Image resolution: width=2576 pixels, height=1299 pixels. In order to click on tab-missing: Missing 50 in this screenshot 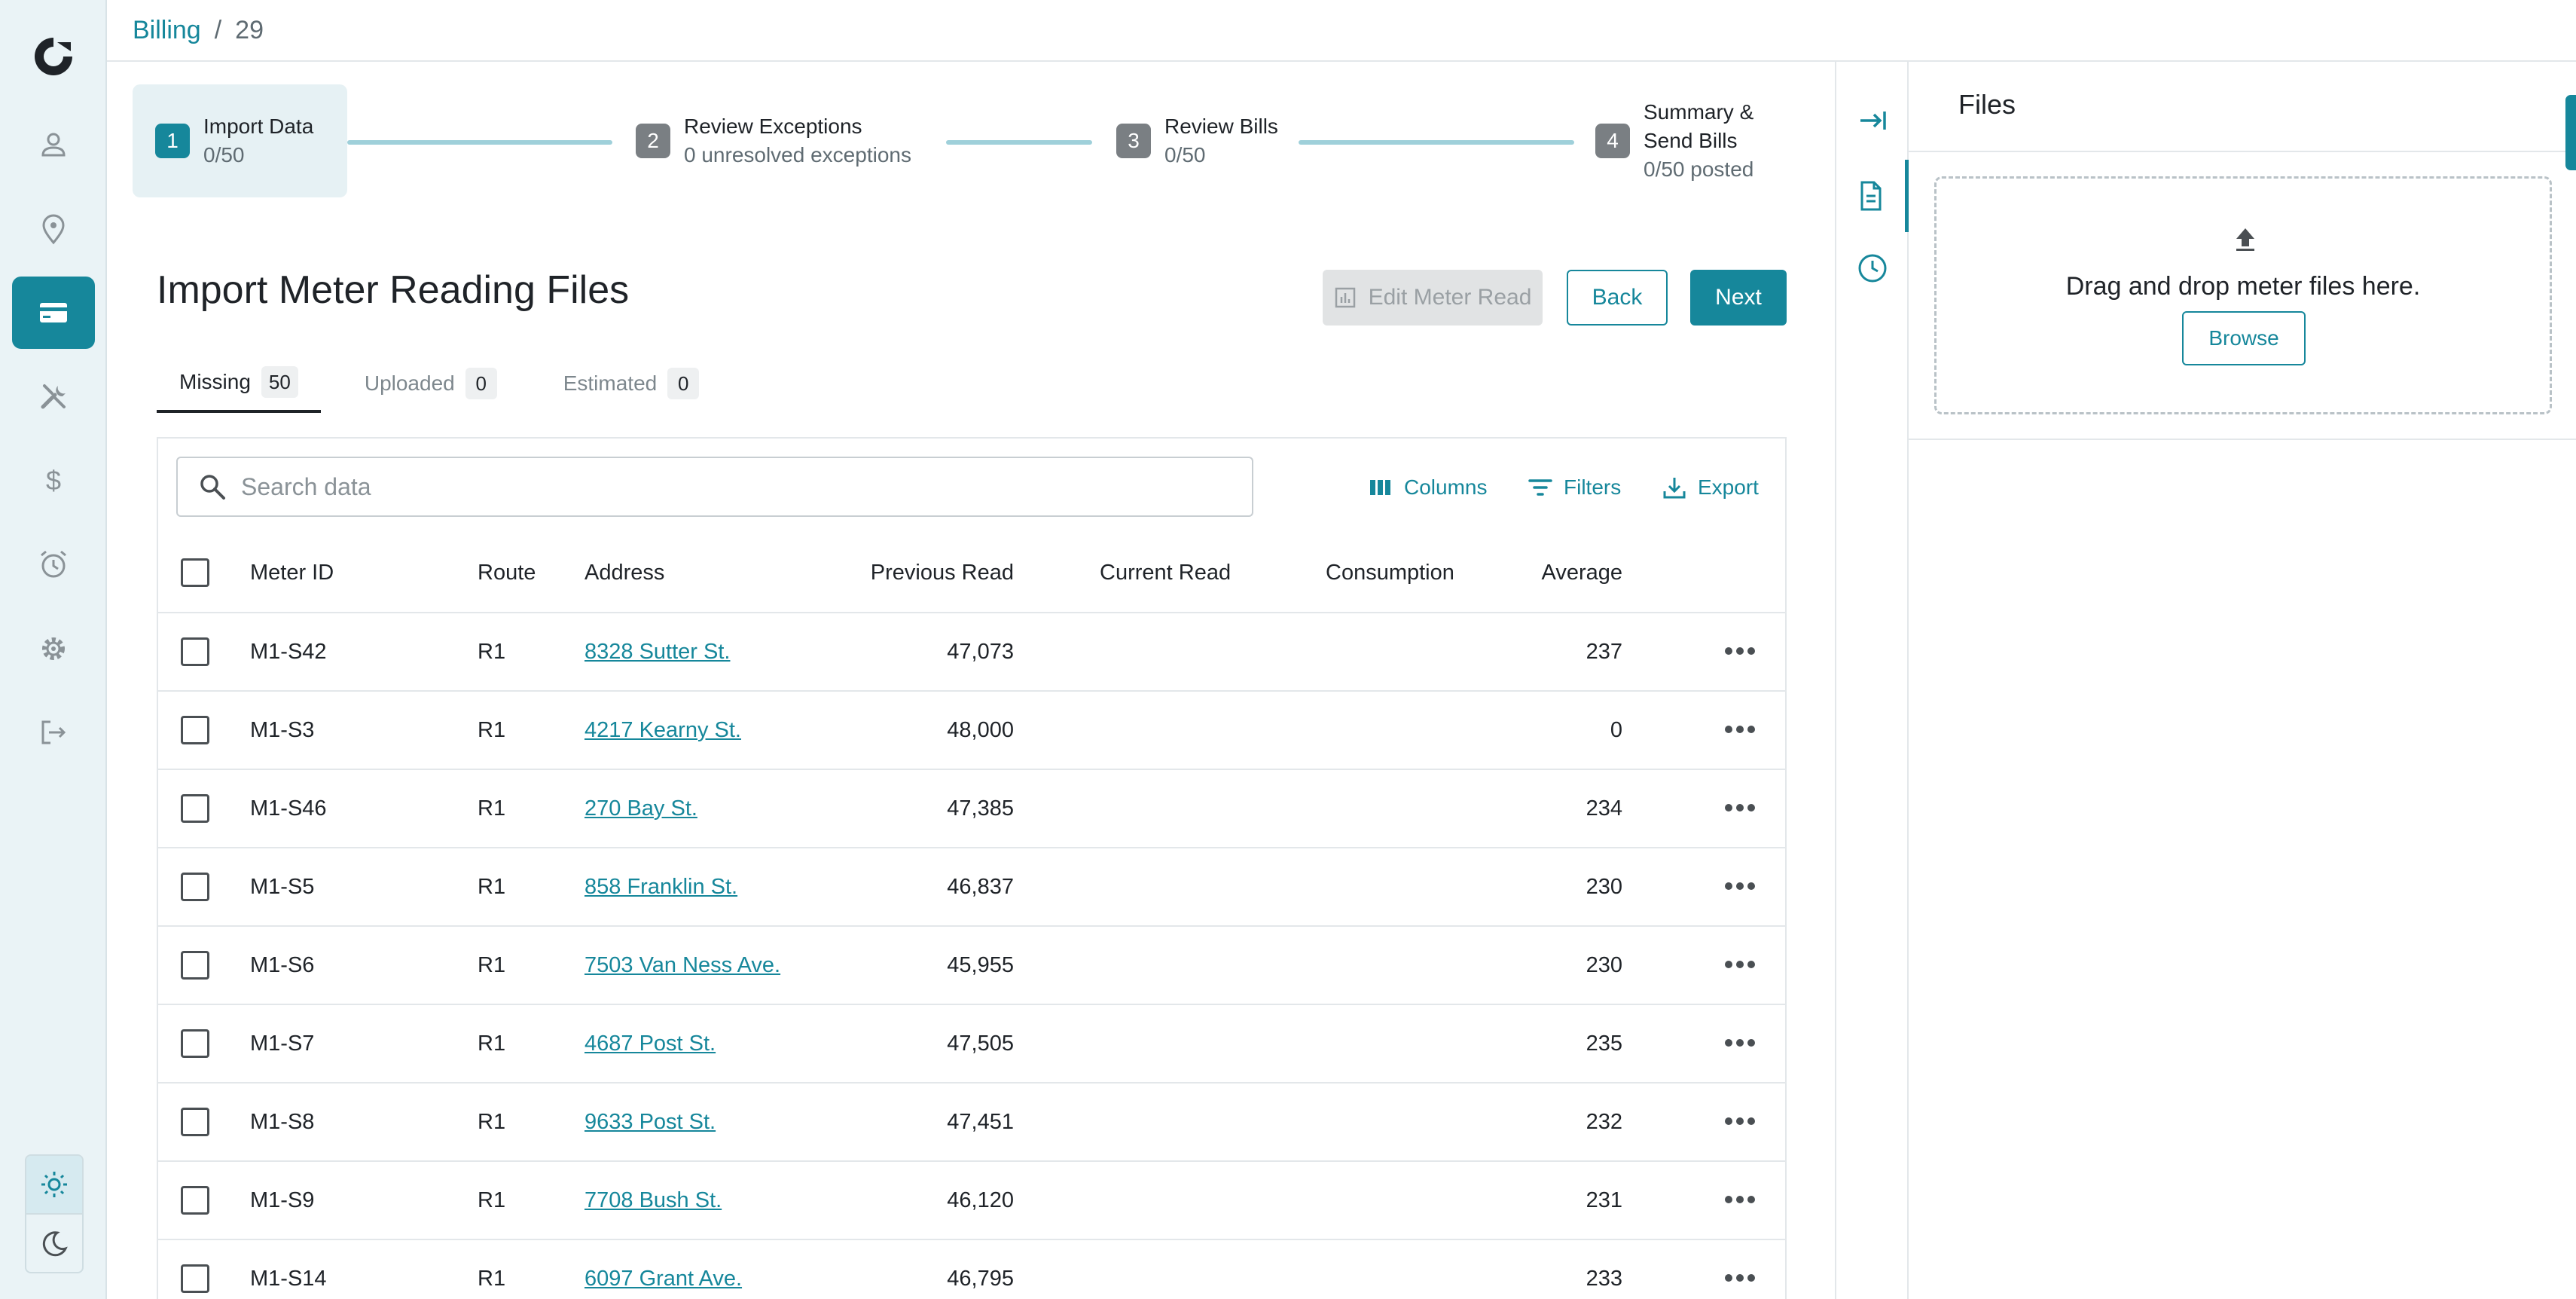, I will do `click(239, 384)`.